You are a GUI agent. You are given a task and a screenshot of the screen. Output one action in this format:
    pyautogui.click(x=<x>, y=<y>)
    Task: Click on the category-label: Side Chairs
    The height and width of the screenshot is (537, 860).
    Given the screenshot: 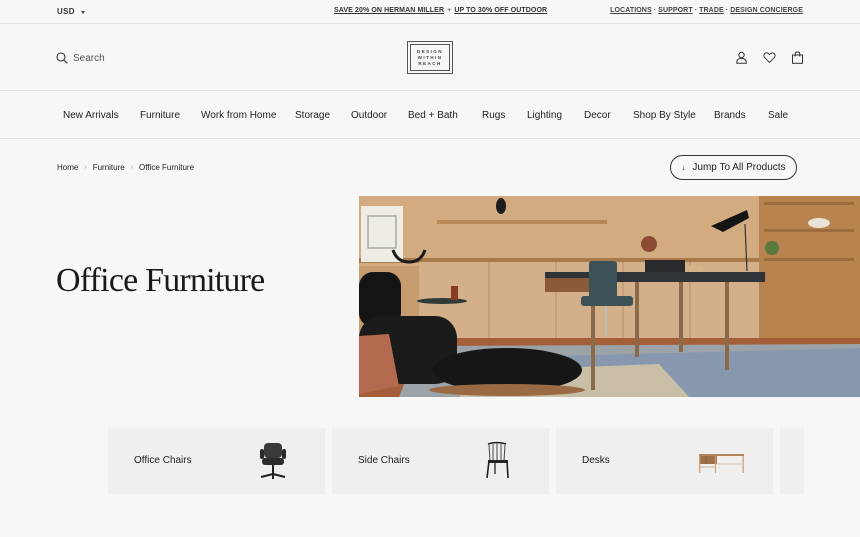 What is the action you would take?
    pyautogui.click(x=384, y=460)
    